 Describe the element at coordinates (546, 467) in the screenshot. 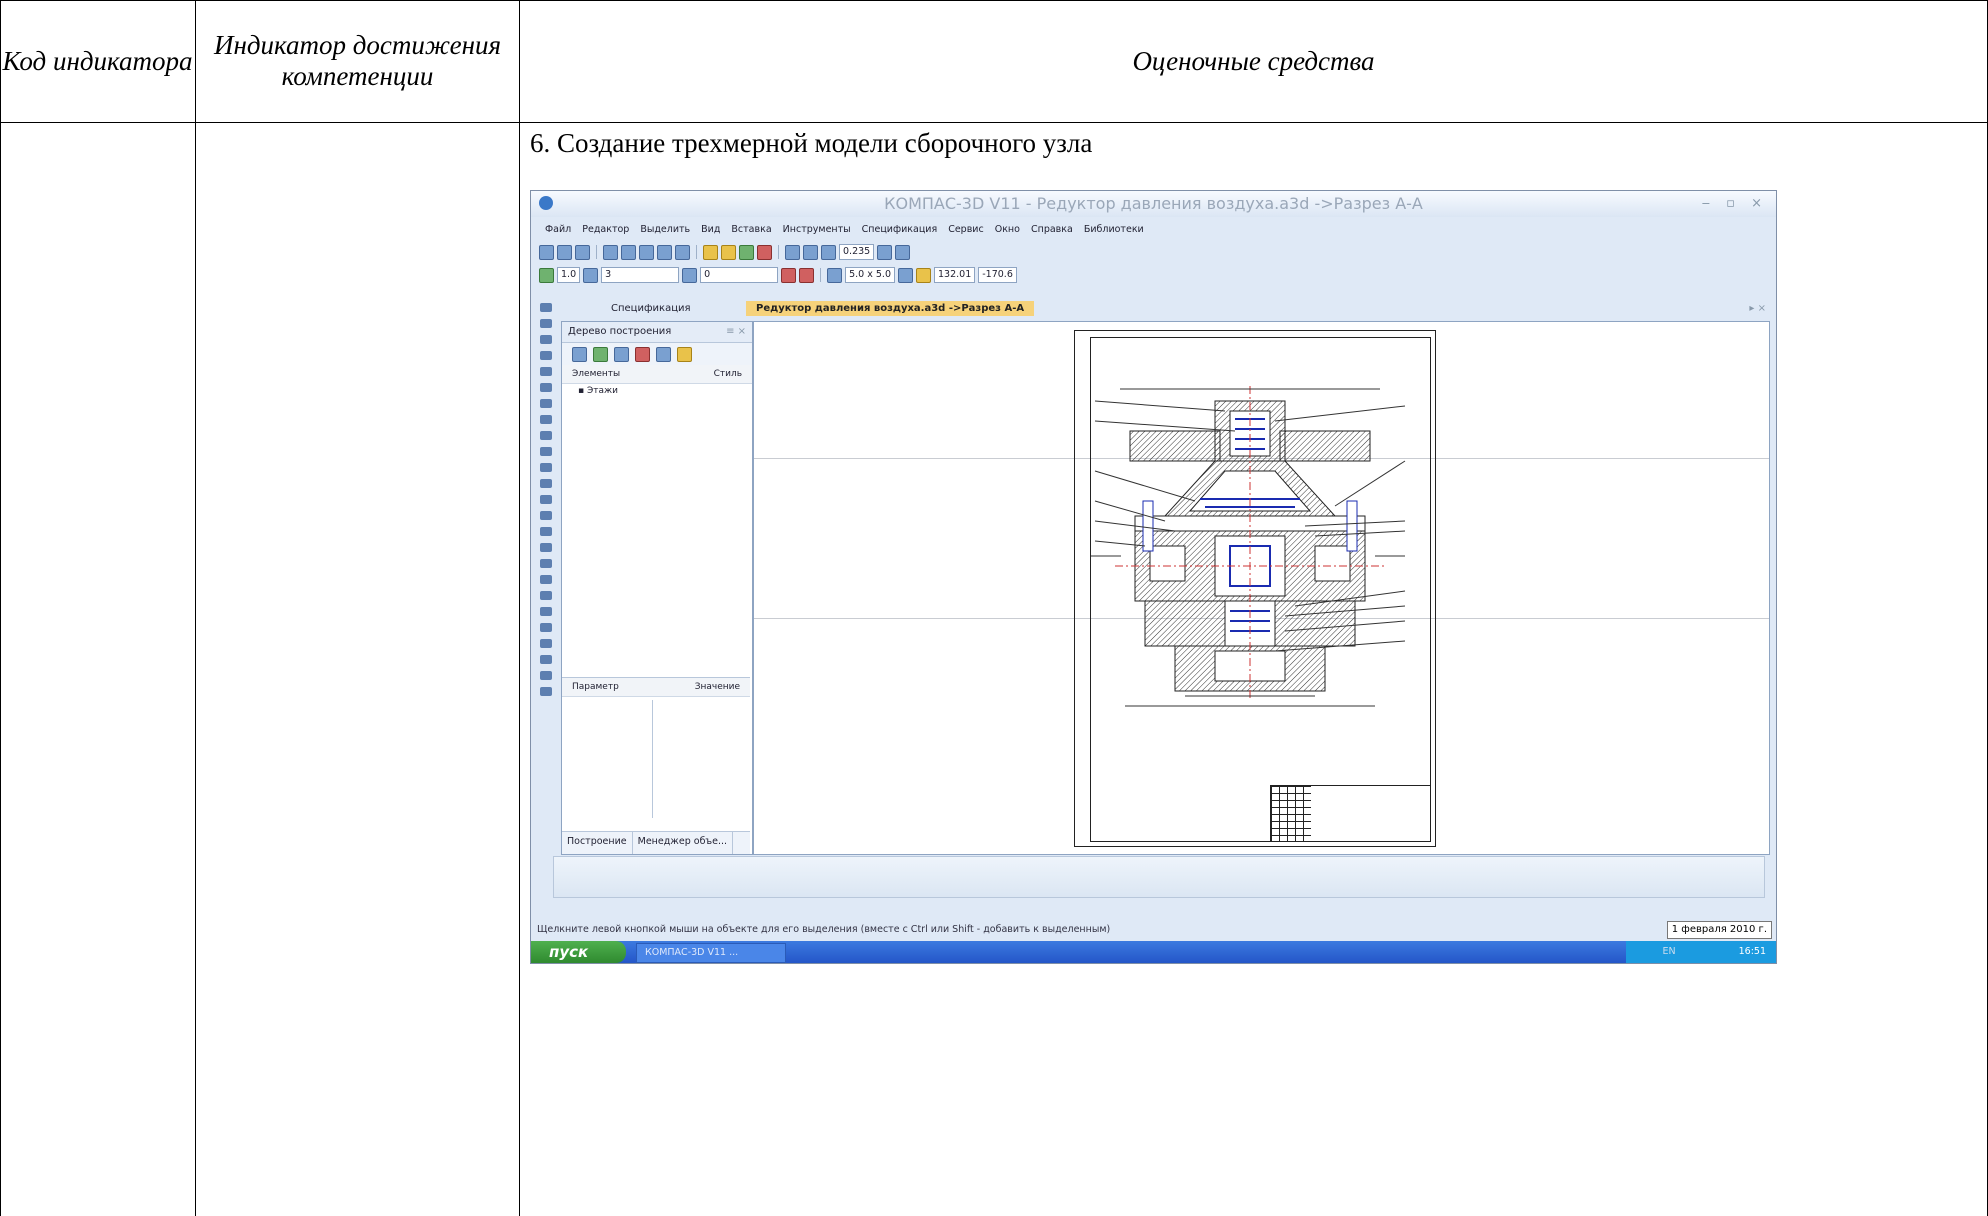

I see `line-tool-icon` at that location.